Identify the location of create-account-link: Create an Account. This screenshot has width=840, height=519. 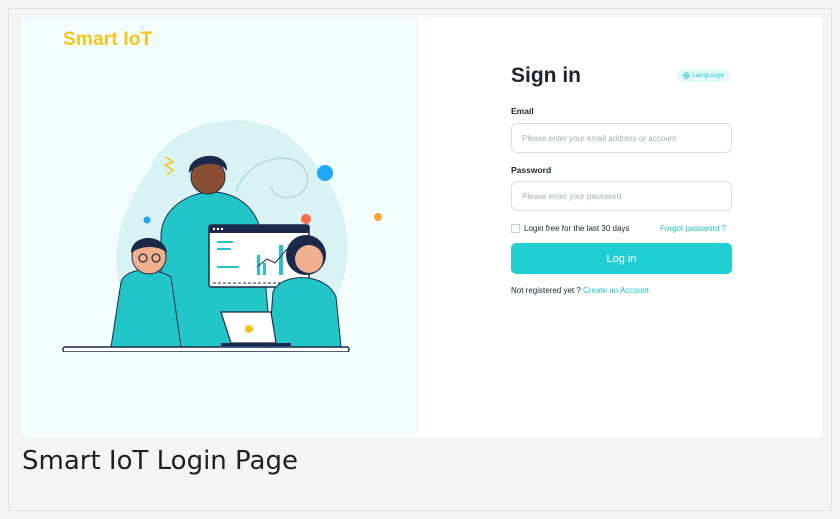
(616, 290).